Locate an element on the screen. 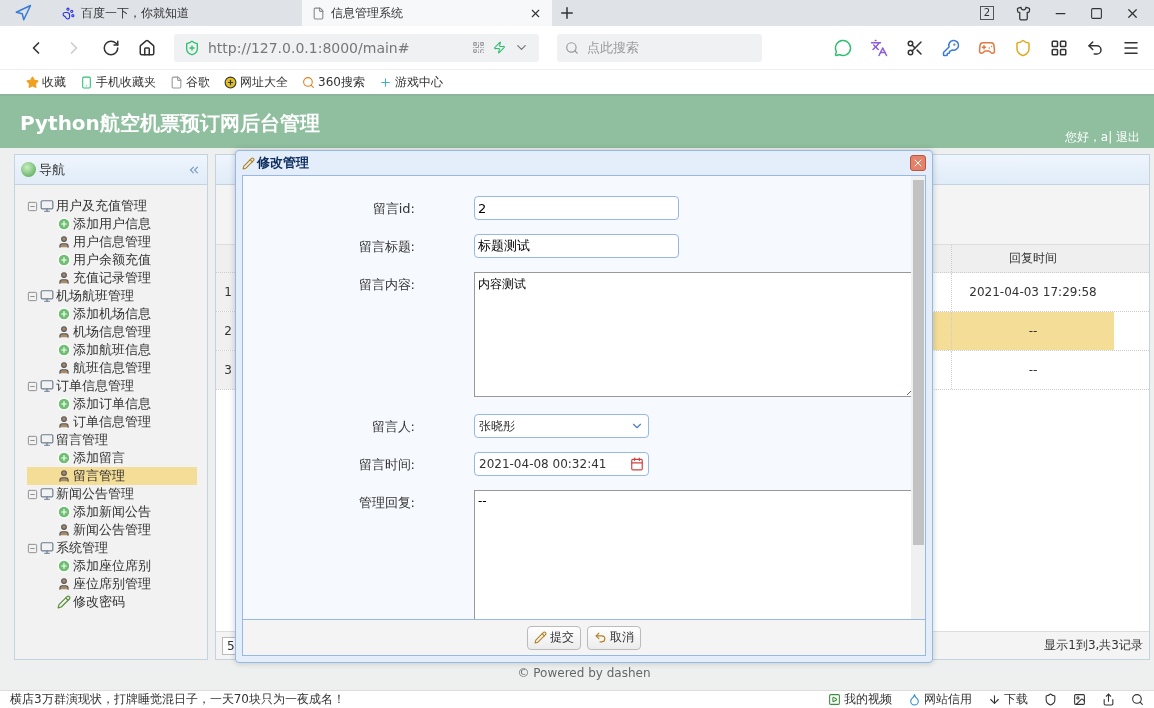  text-field: 2 is located at coordinates (576, 208).